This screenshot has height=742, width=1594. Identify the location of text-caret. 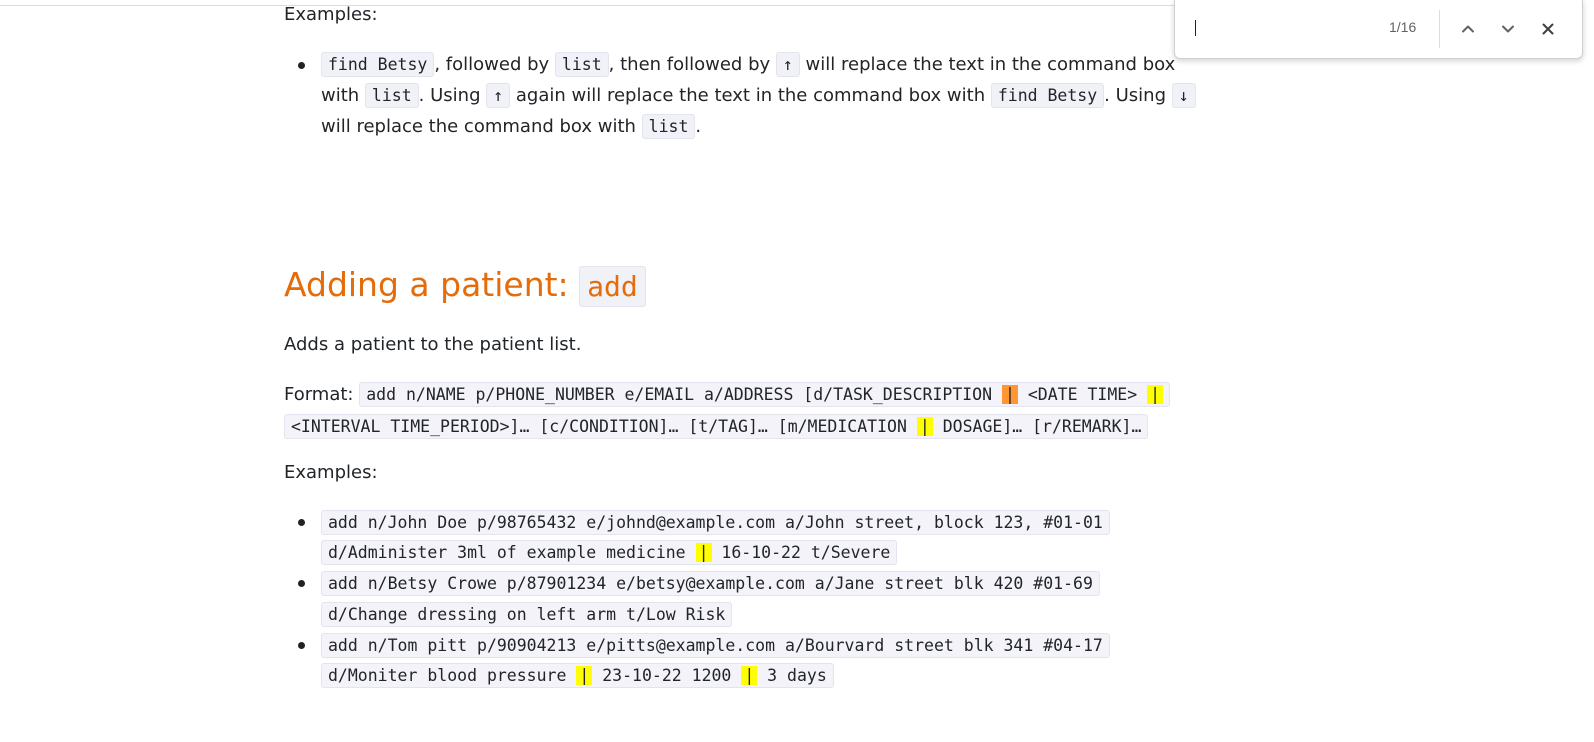
(1195, 28).